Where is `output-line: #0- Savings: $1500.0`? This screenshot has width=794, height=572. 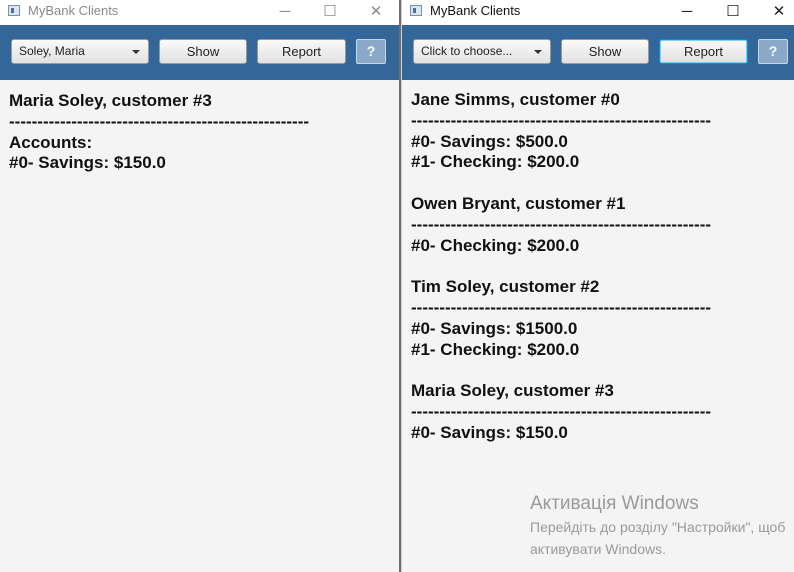
output-line: #0- Savings: $1500.0 is located at coordinates (494, 328).